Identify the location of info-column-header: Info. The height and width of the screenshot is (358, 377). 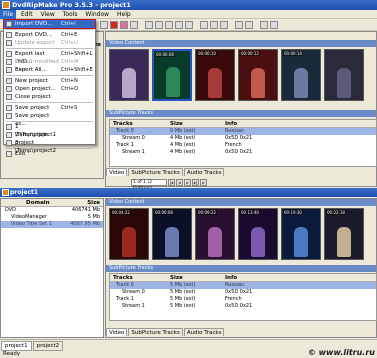
(231, 278).